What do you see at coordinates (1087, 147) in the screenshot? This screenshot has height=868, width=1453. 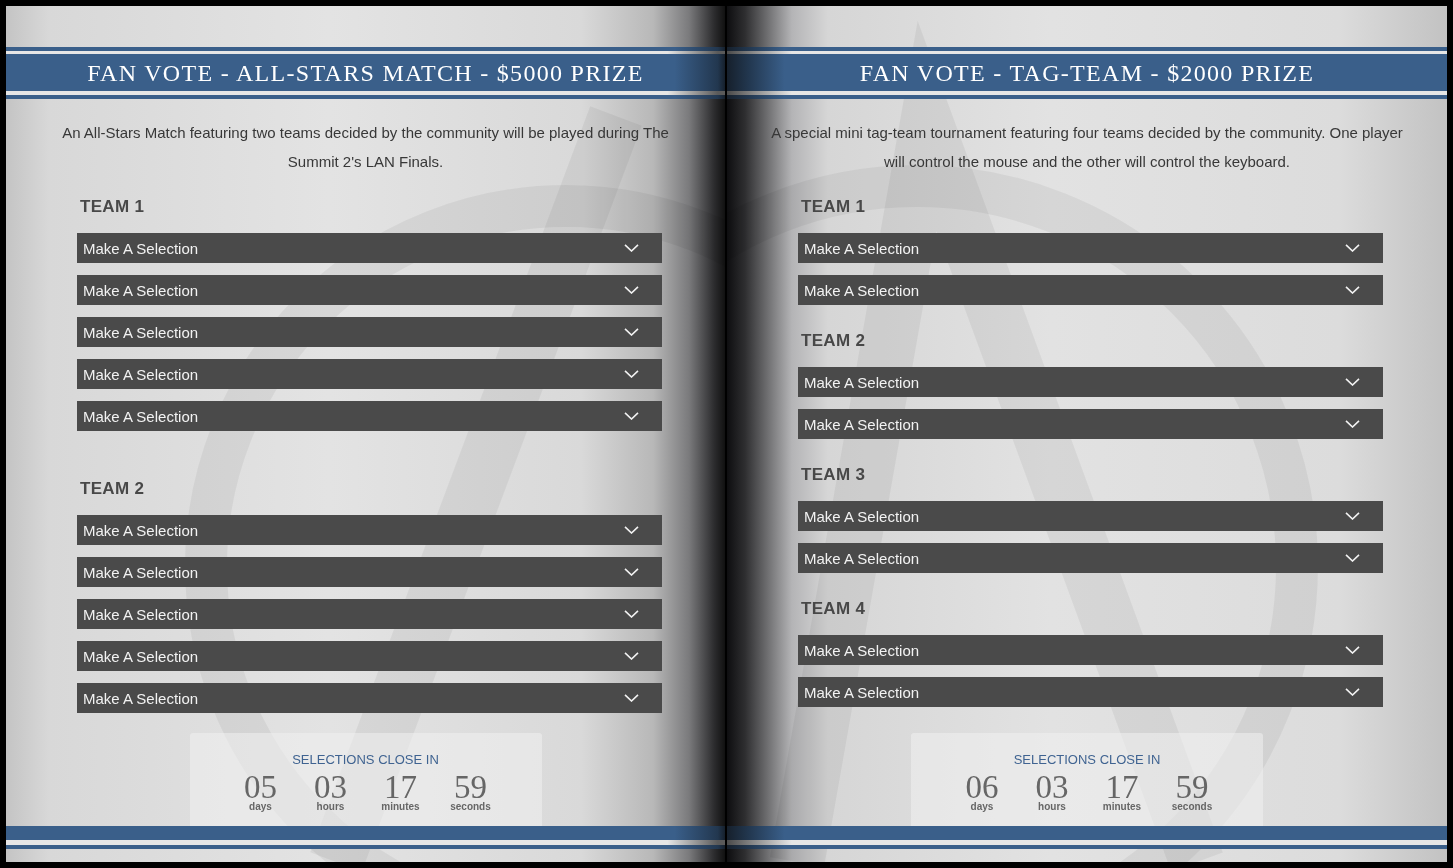 I see `vote-description: A special mini tag-team tournament featuring four teams decided by the community. One player will control the mouse and the other will control the keyboard.` at bounding box center [1087, 147].